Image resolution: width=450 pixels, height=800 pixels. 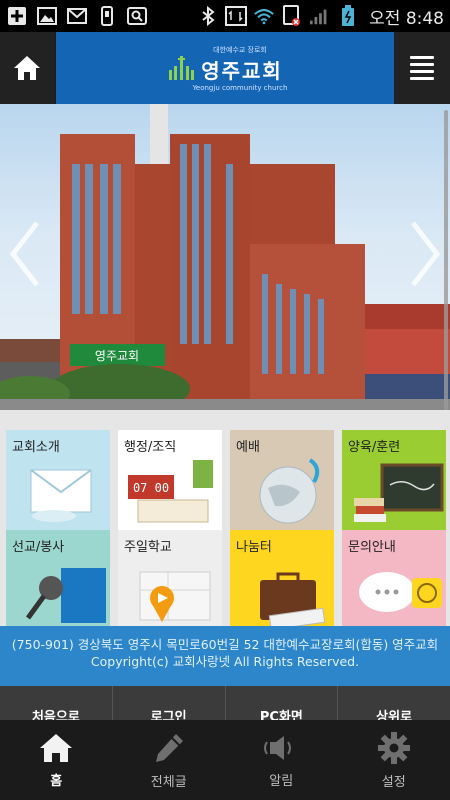 I want to click on add-icon, so click(x=17, y=16).